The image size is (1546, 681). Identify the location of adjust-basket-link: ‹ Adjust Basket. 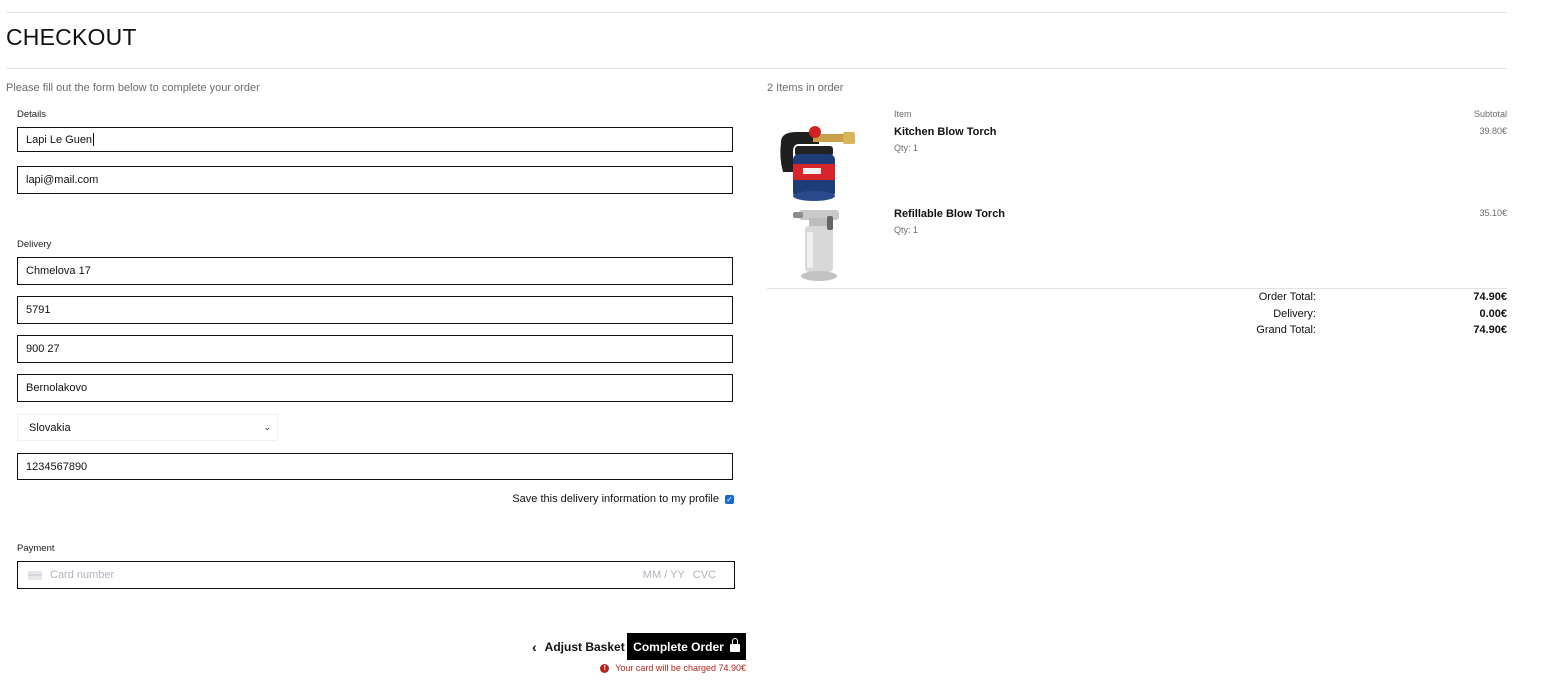
(578, 647).